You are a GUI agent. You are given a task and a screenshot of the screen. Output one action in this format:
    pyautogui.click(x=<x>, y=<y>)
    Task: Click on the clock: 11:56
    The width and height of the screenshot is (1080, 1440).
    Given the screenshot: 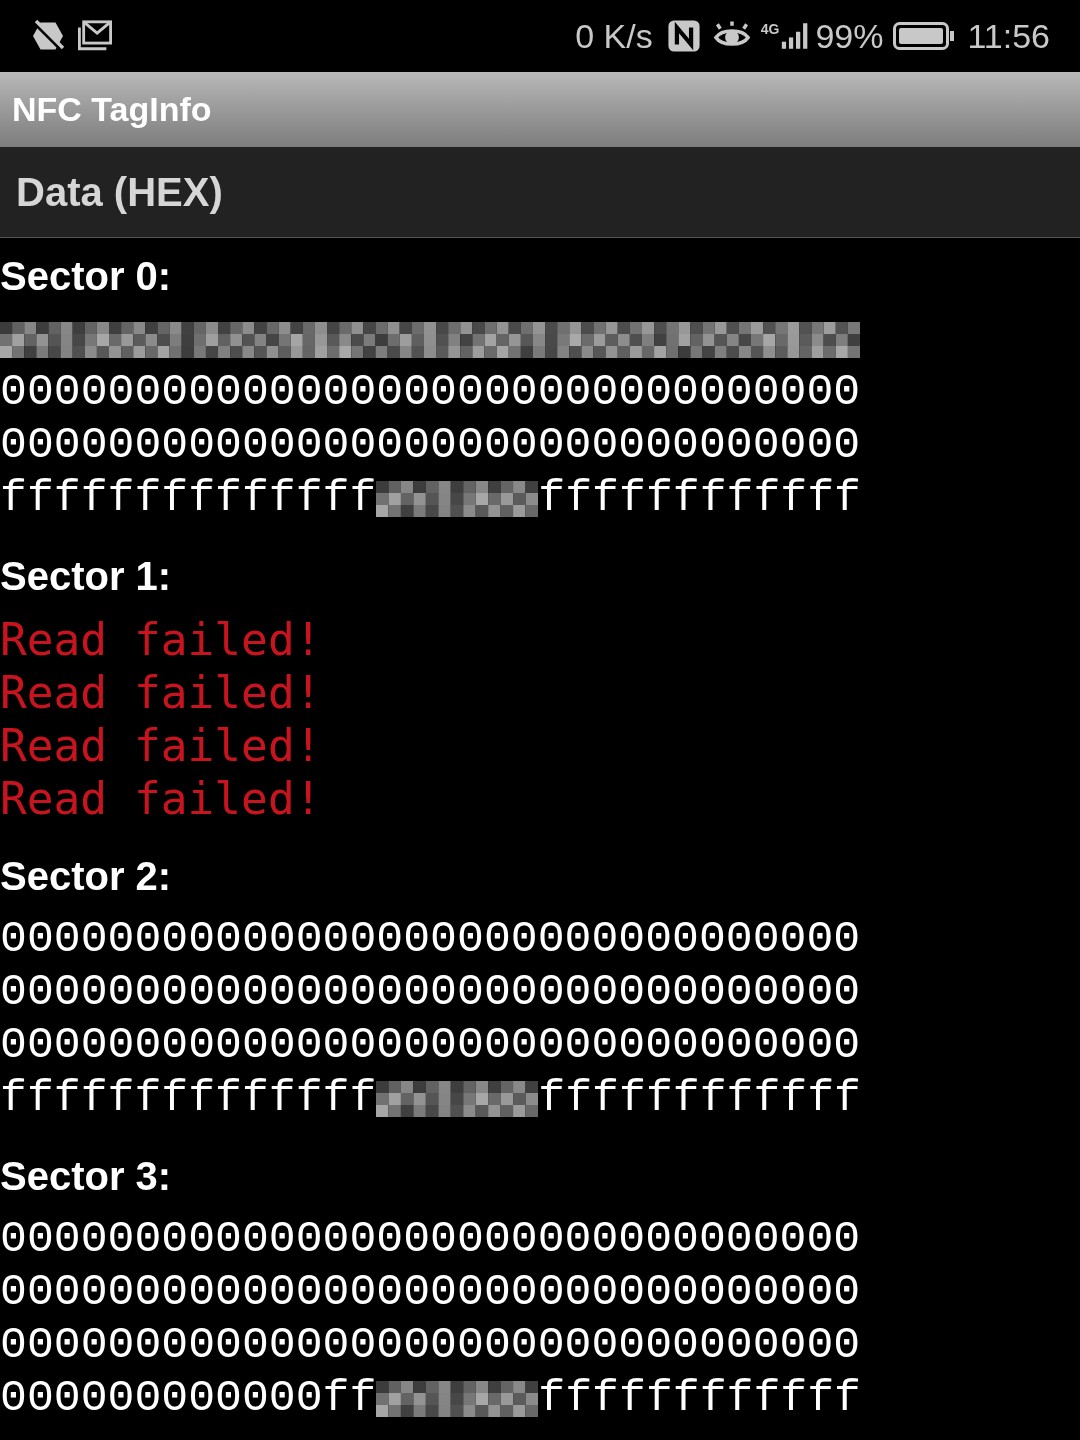 What is the action you would take?
    pyautogui.click(x=1008, y=36)
    